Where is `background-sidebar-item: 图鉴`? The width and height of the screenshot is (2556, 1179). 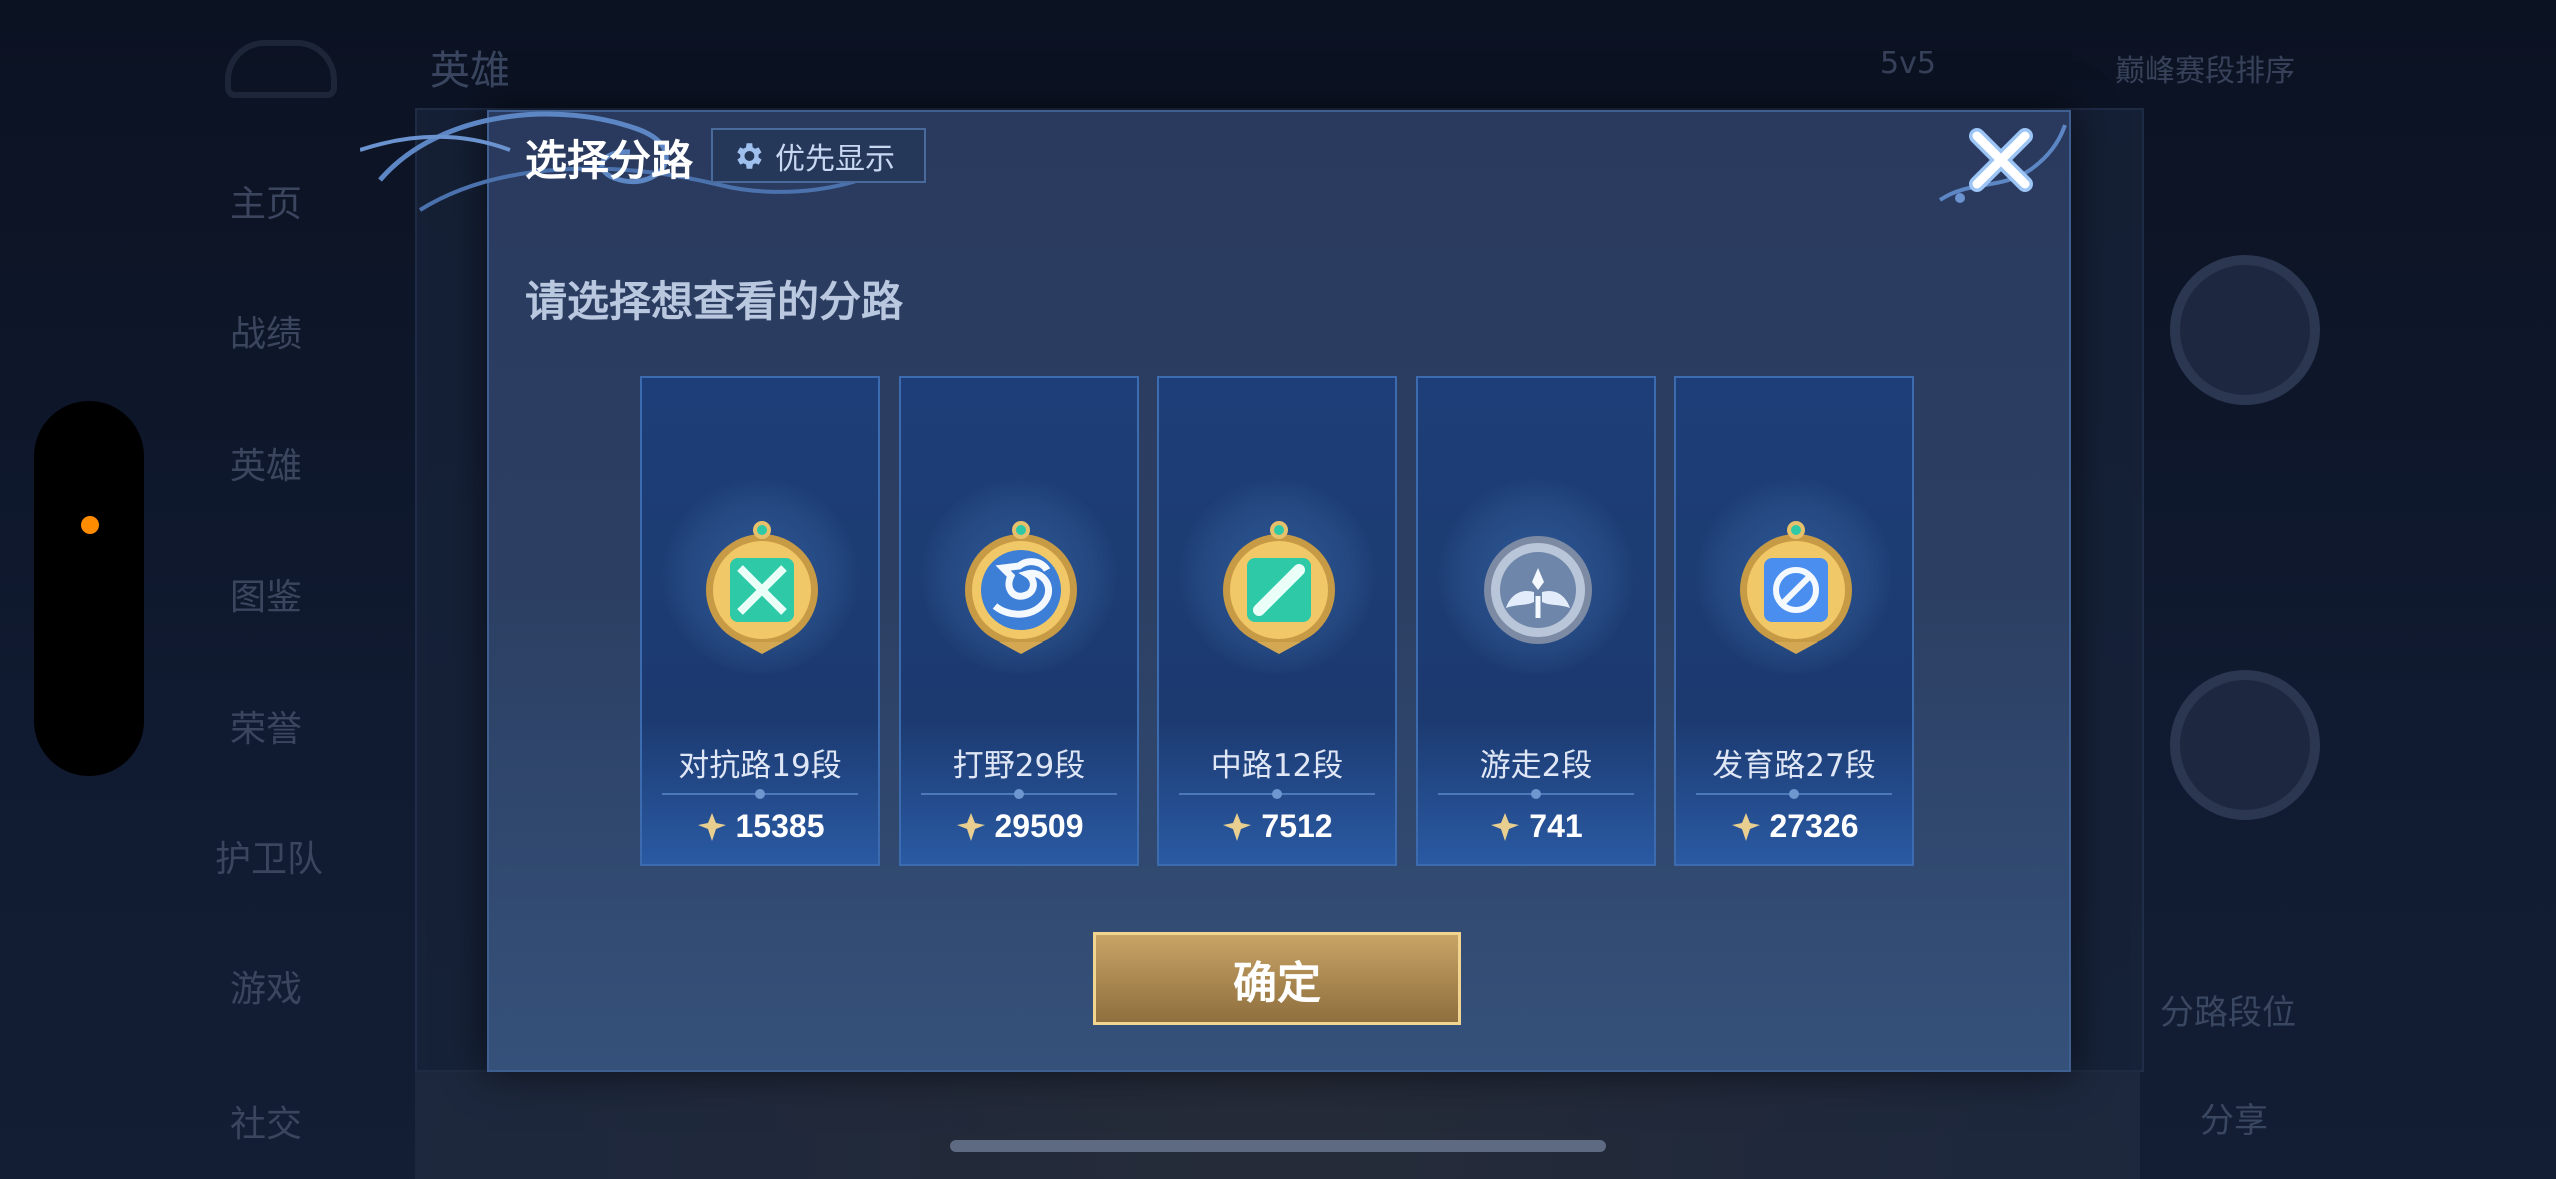 background-sidebar-item: 图鉴 is located at coordinates (266, 597).